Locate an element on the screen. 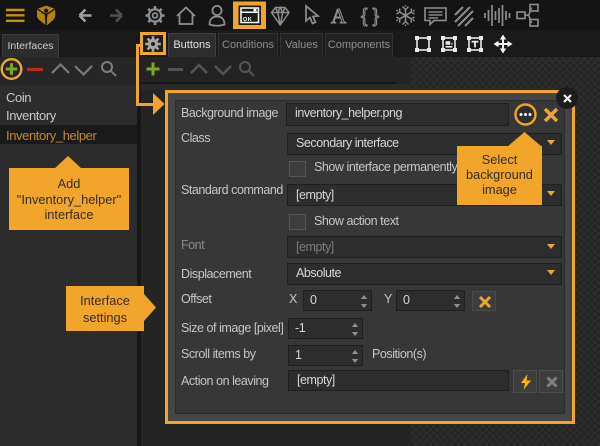 This screenshot has height=446, width=600. svg-text: A is located at coordinates (339, 16).